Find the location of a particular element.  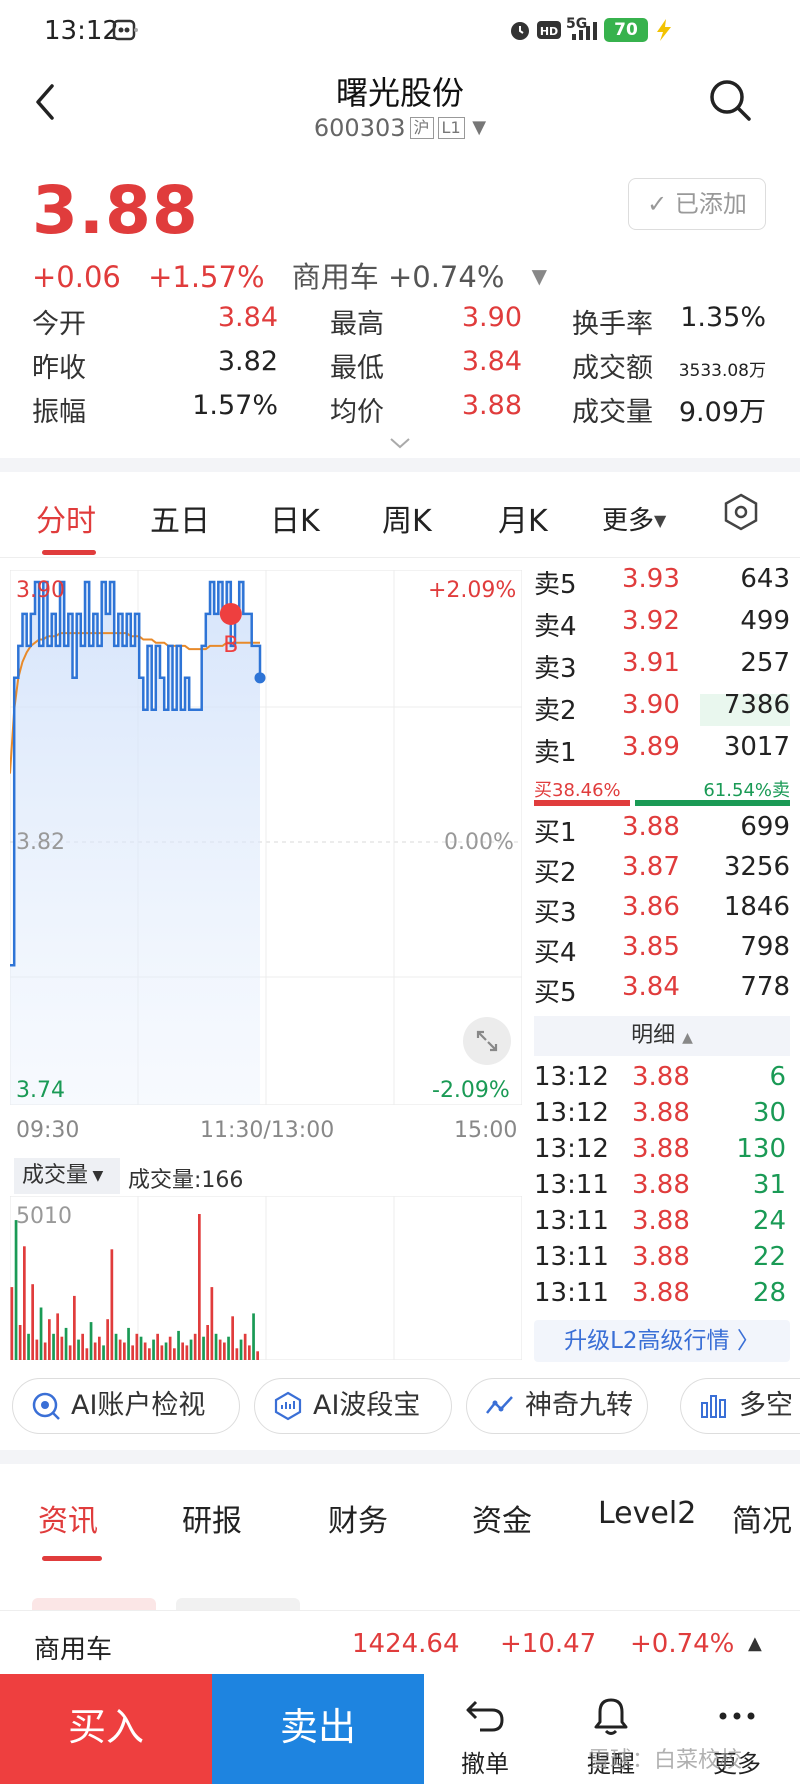

tick-volume: 24 is located at coordinates (769, 1221).